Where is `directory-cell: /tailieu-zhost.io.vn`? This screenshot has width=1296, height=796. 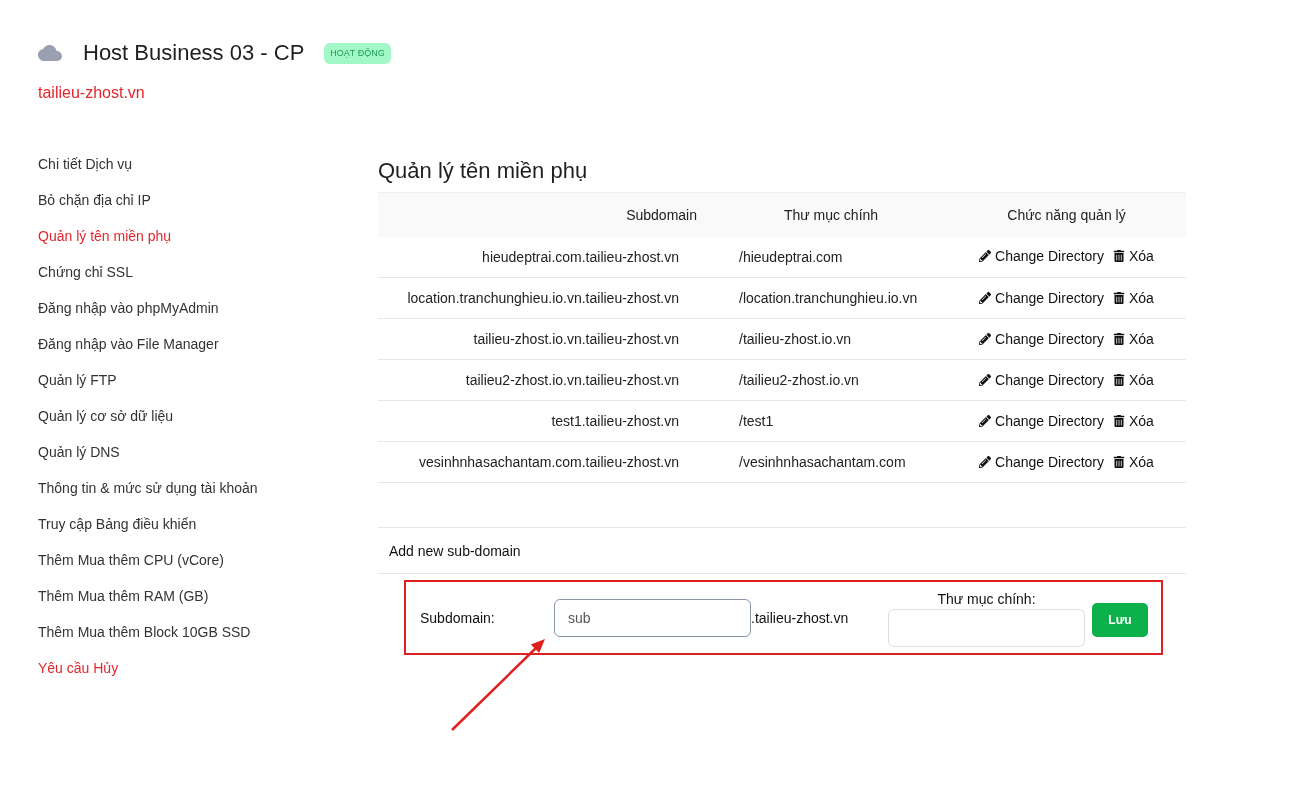
directory-cell: /tailieu-zhost.io.vn is located at coordinates (795, 339).